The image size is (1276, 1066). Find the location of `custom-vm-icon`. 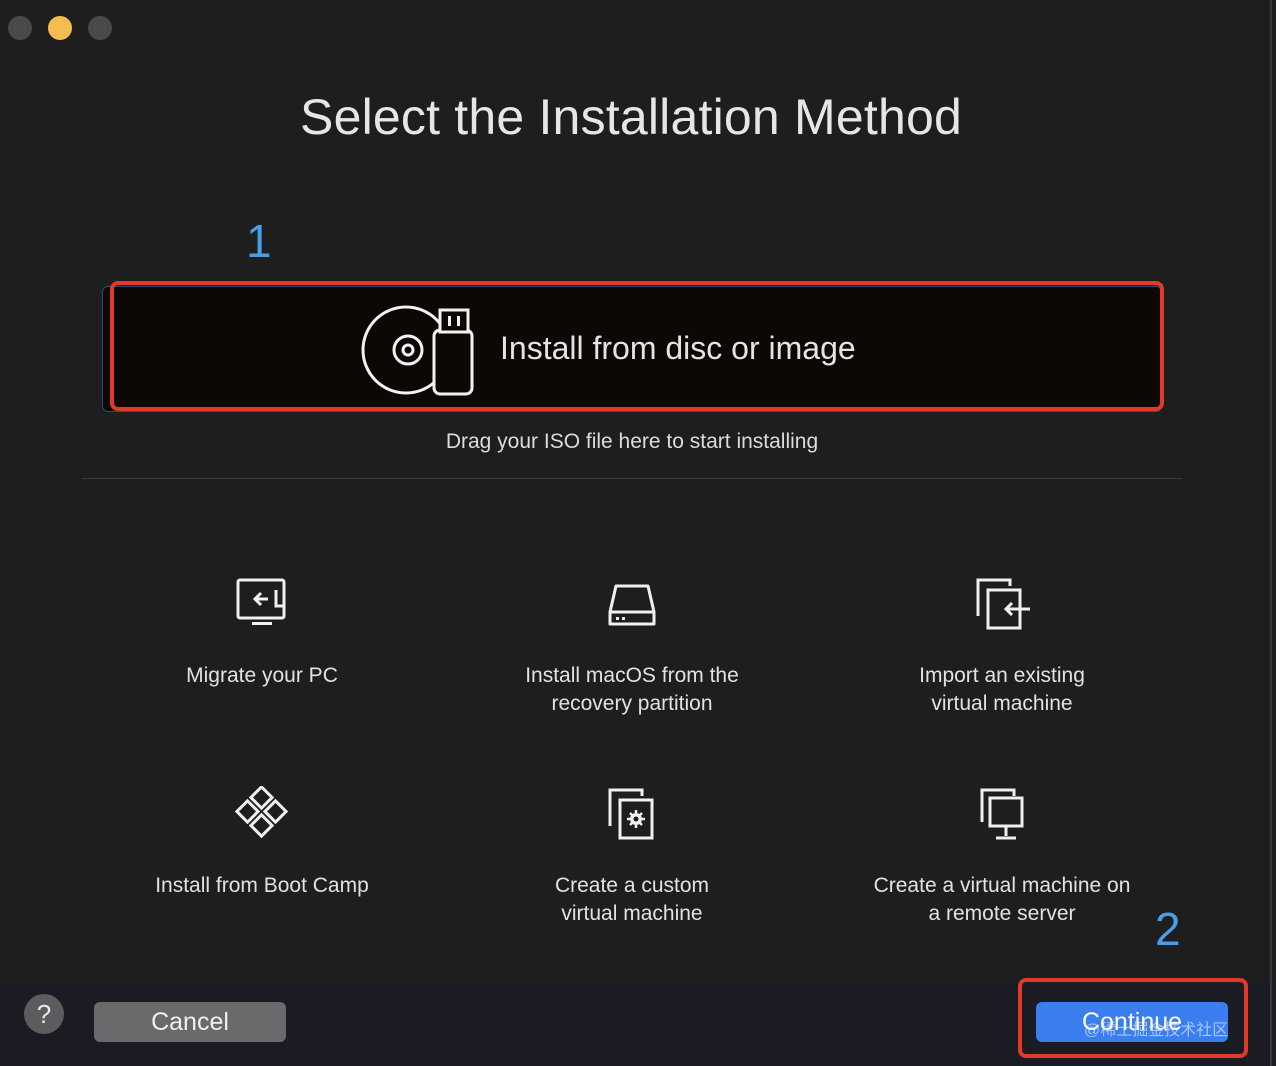

custom-vm-icon is located at coordinates (631, 814).